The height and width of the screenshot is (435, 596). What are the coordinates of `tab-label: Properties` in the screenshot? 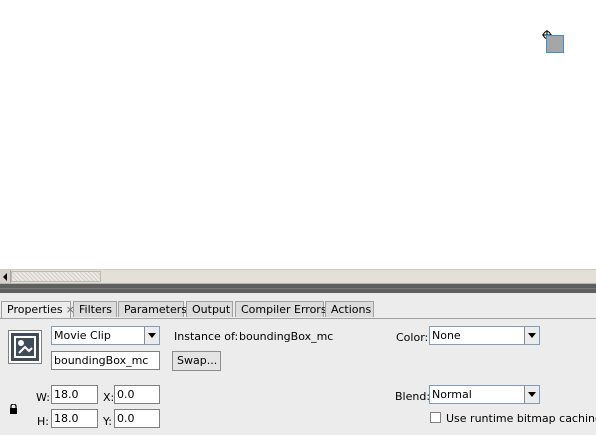 It's located at (35, 309).